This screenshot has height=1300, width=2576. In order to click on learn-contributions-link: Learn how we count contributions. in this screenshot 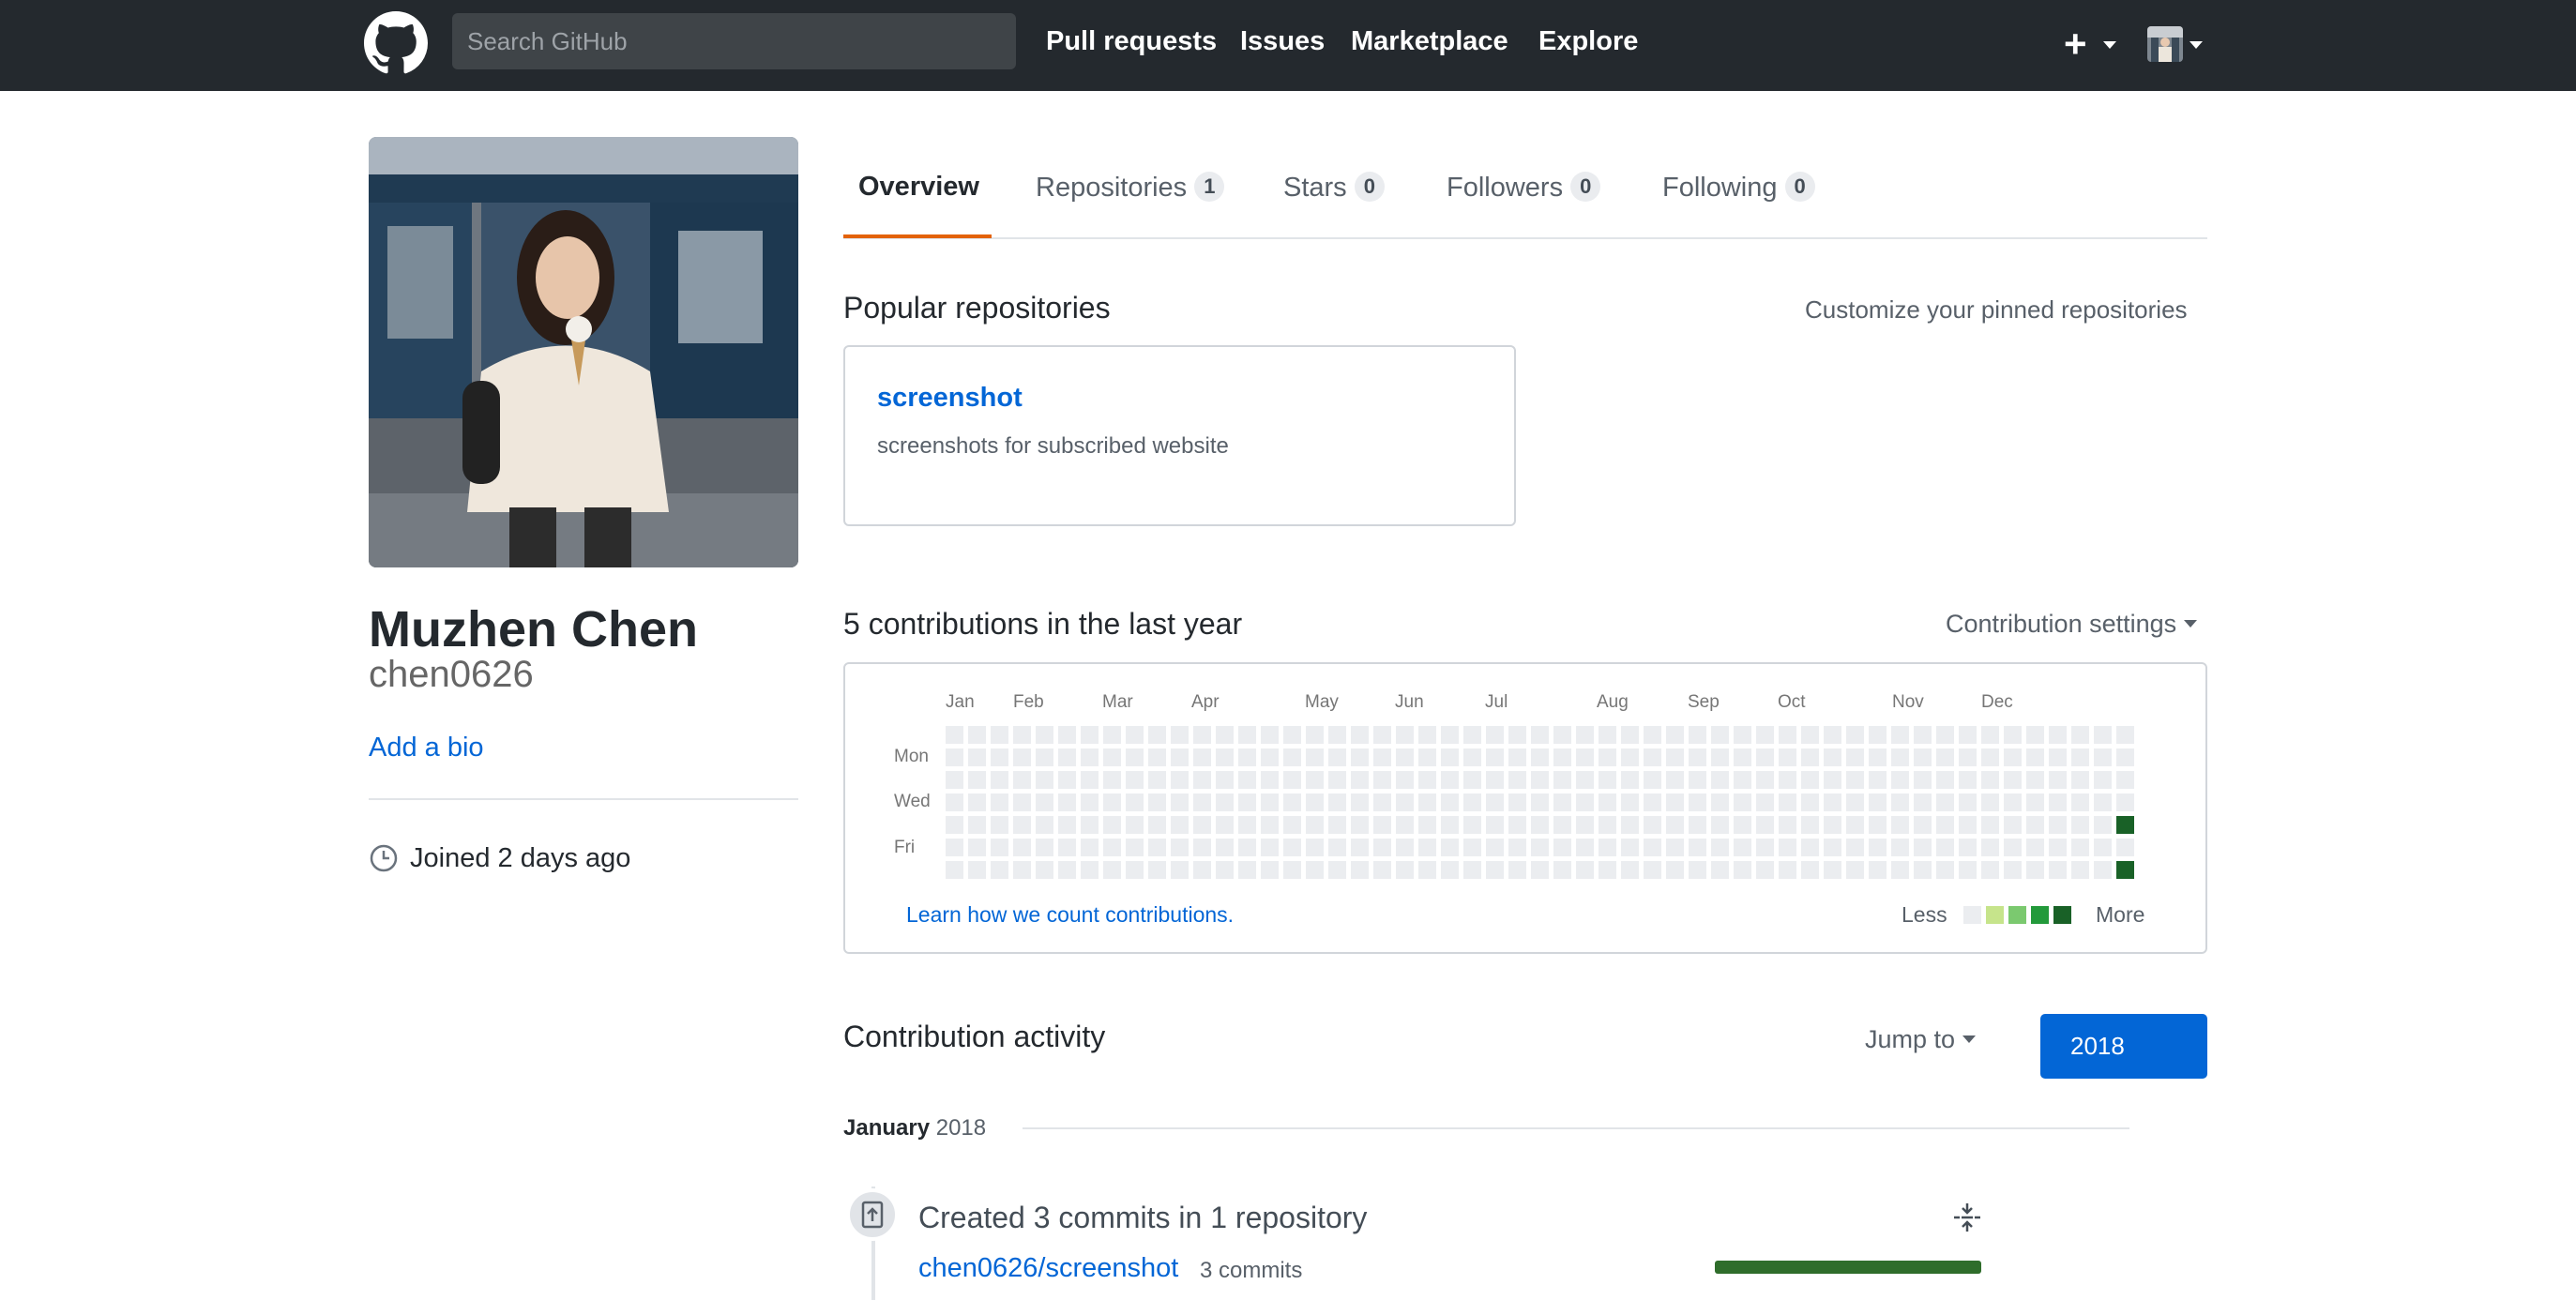, I will do `click(1070, 915)`.